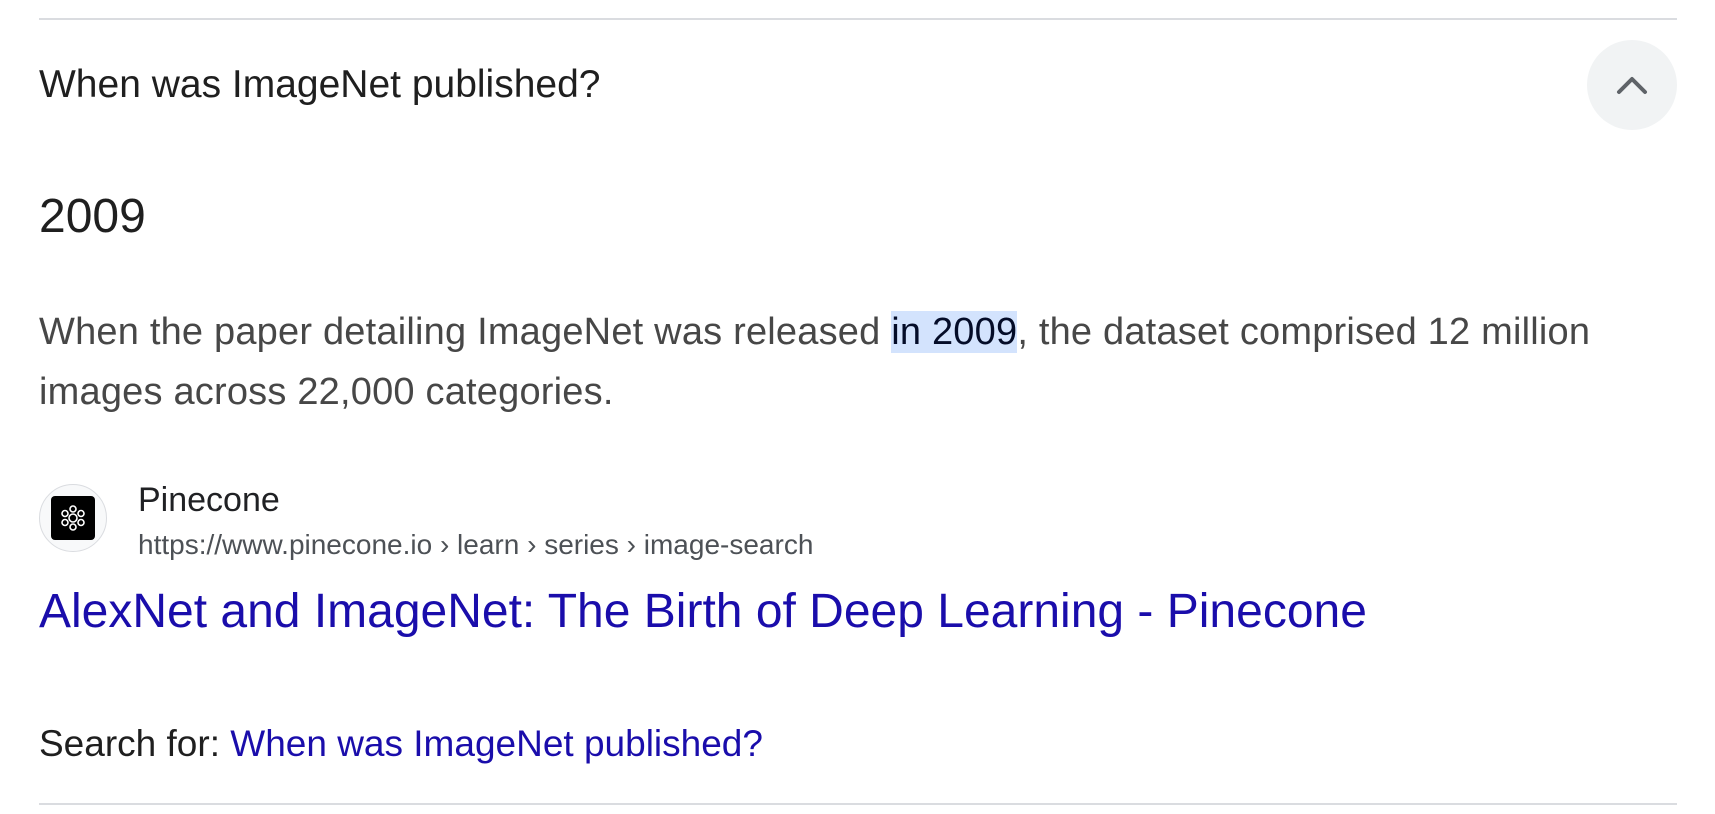 The image size is (1715, 814). I want to click on search-for-query-link: When was ImageNet published?, so click(496, 743).